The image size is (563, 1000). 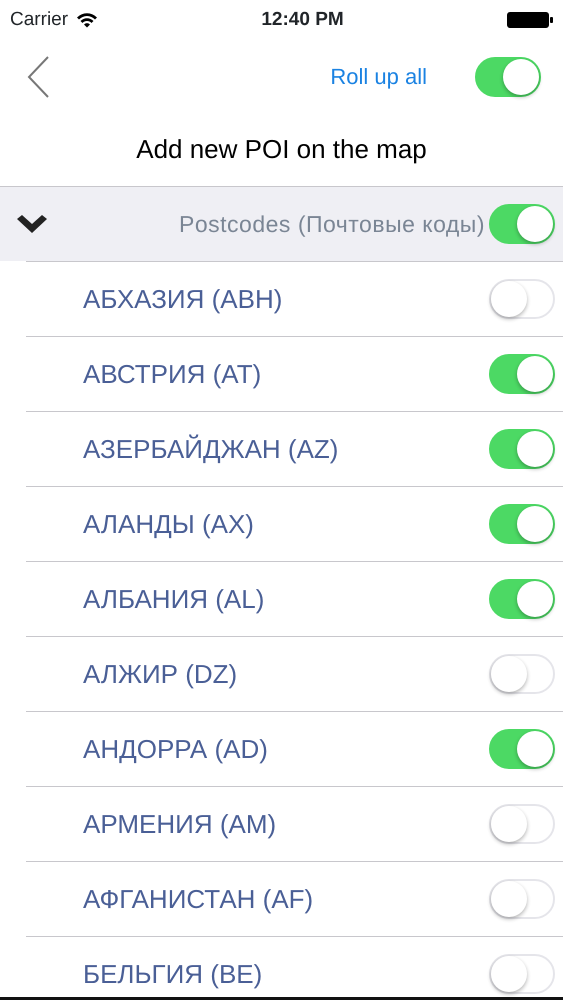 I want to click on country-label: АЛЖИР (DZ), so click(x=160, y=674).